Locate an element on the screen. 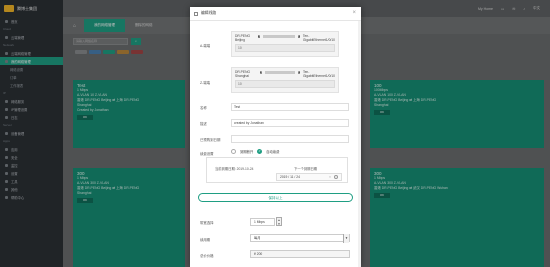 This screenshot has height=267, width=550. billing-radio-group: 到期断开 ✓ 自动续费 is located at coordinates (255, 151).